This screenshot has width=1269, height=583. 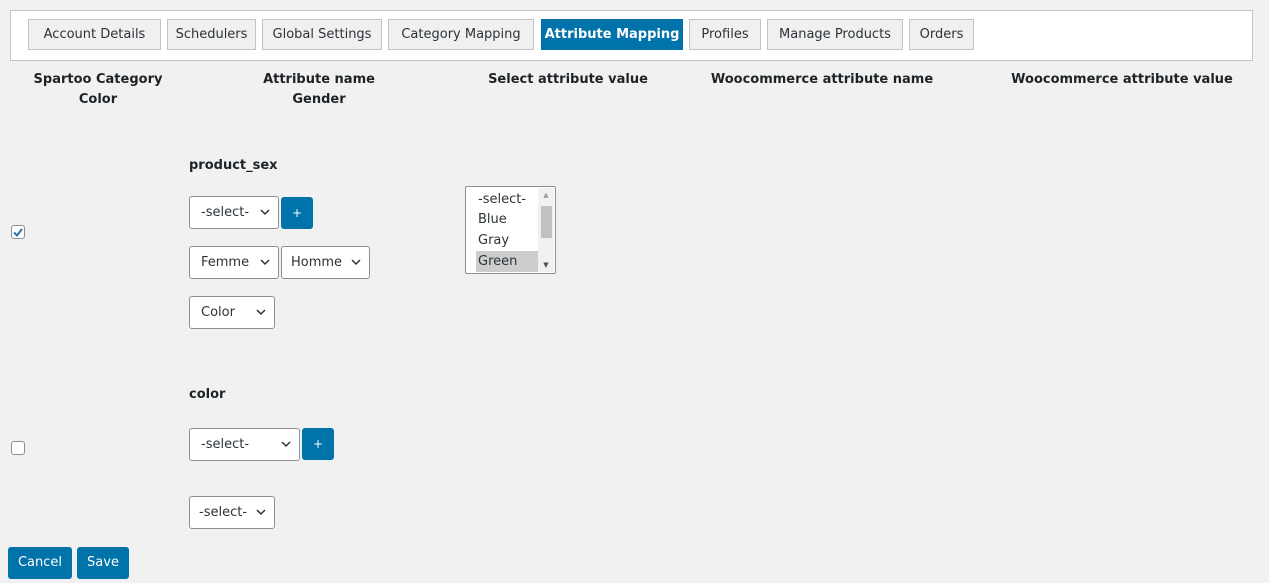 I want to click on listbox-option-selected: Green, so click(x=508, y=261).